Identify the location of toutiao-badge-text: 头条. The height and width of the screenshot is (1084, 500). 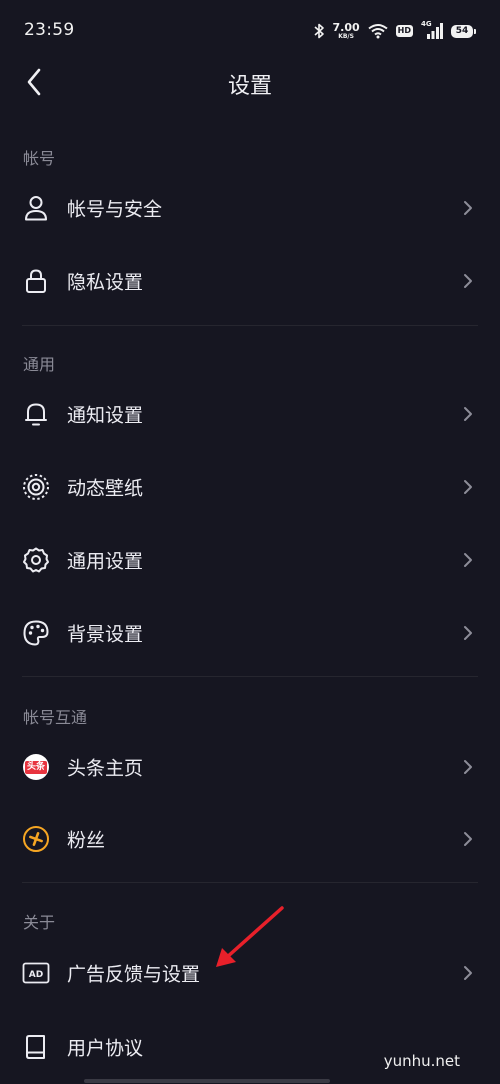
(36, 767).